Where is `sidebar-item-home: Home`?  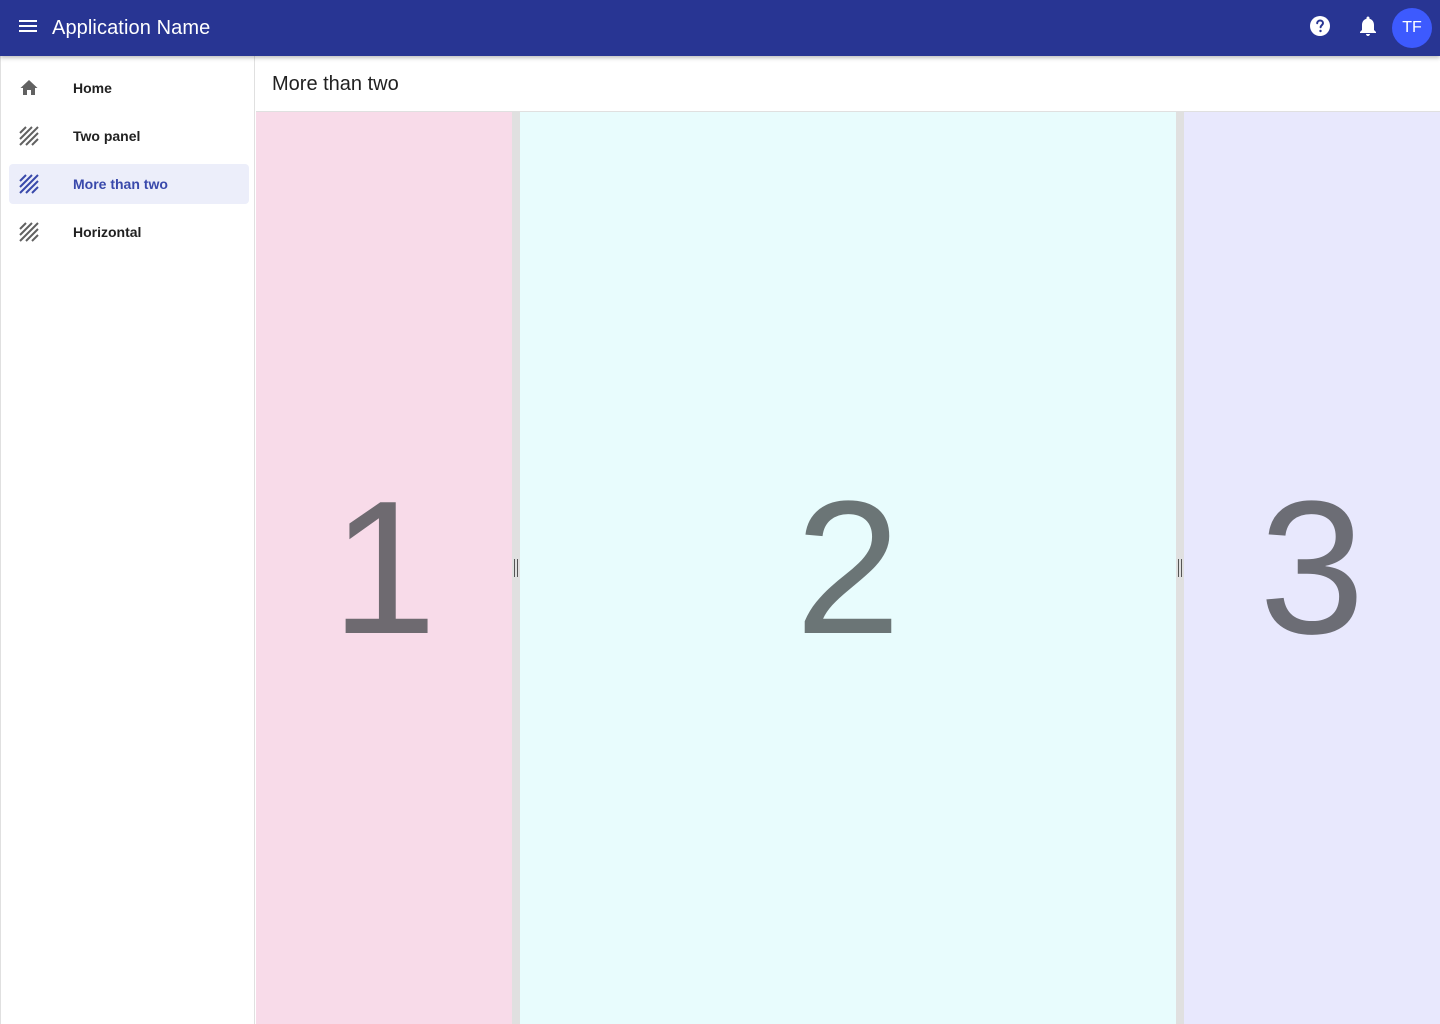 sidebar-item-home: Home is located at coordinates (129, 88).